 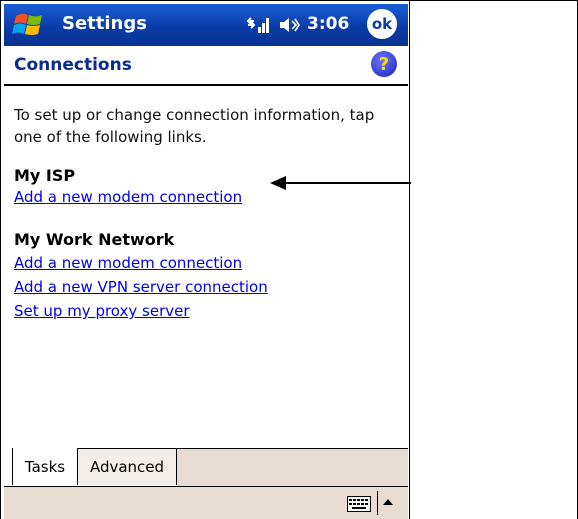 What do you see at coordinates (258, 25) in the screenshot?
I see `connectivity-icon` at bounding box center [258, 25].